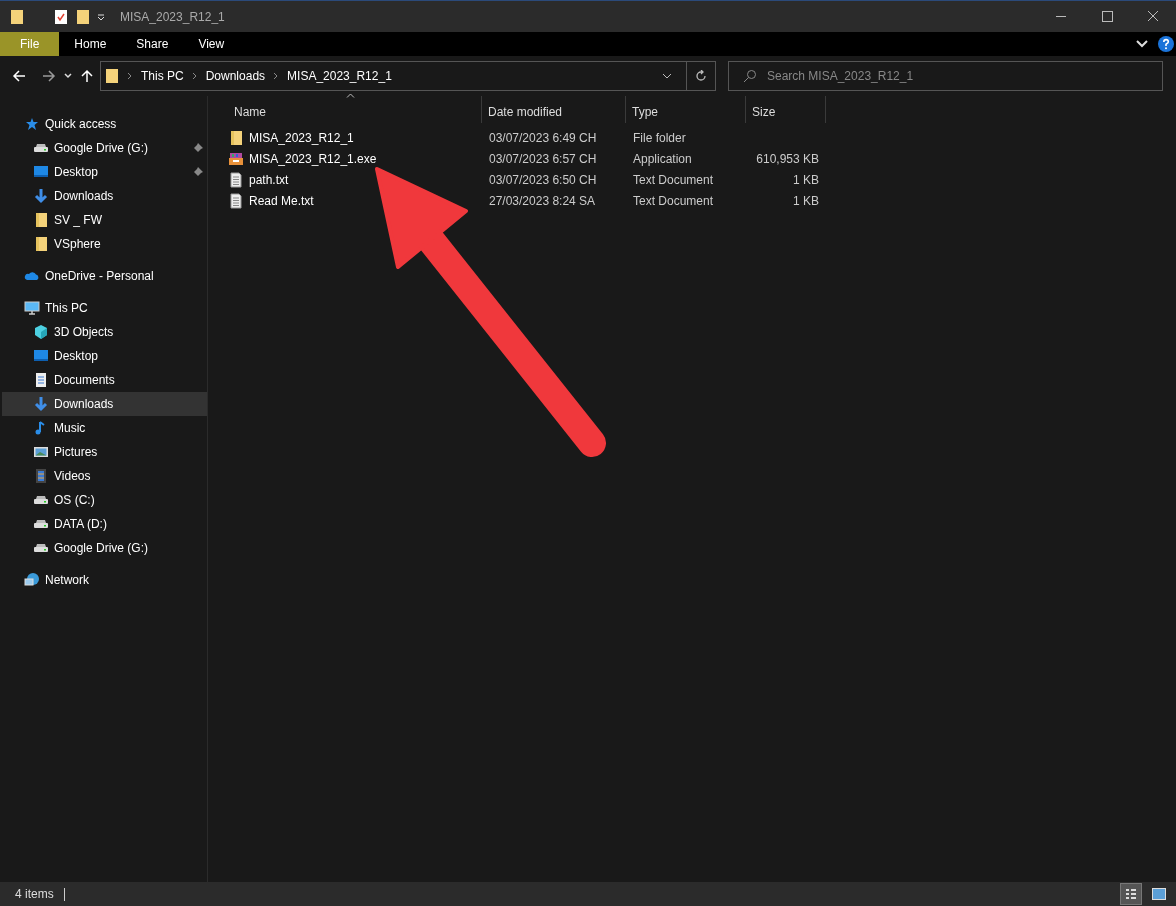  Describe the element at coordinates (32, 124) in the screenshot. I see `star-icon` at that location.